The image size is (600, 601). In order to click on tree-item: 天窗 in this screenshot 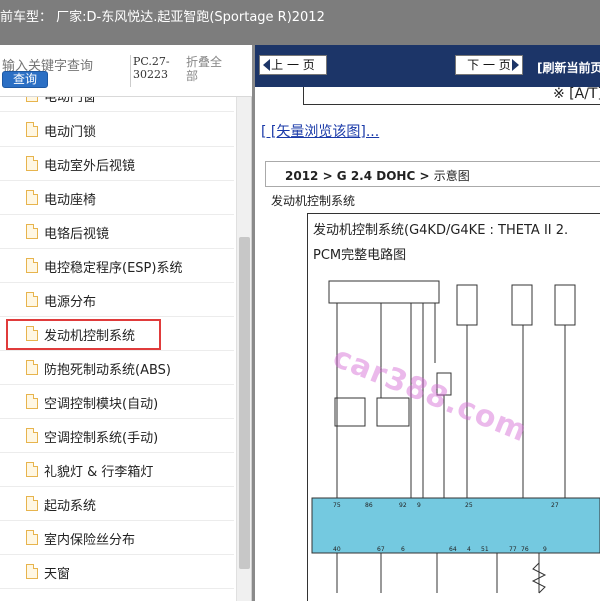, I will do `click(117, 572)`.